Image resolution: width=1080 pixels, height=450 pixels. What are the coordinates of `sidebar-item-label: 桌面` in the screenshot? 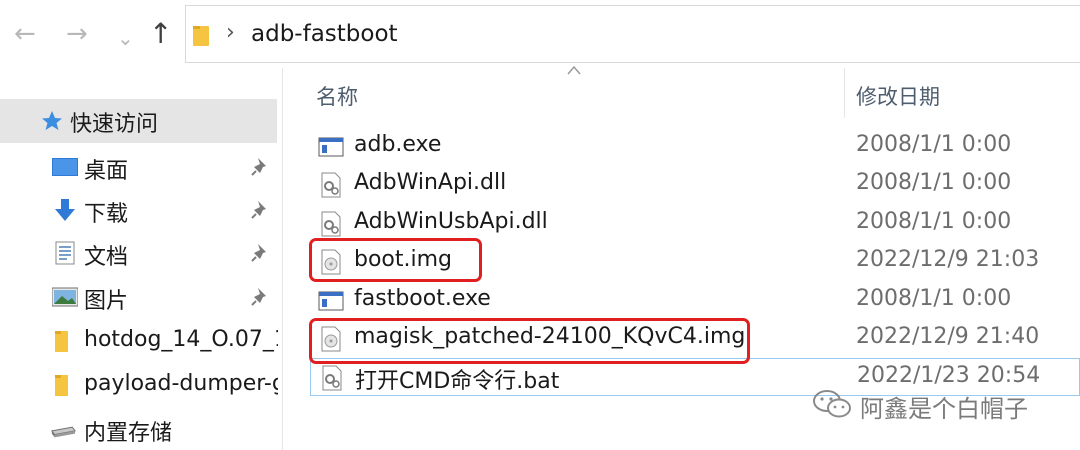 It's located at (106, 171).